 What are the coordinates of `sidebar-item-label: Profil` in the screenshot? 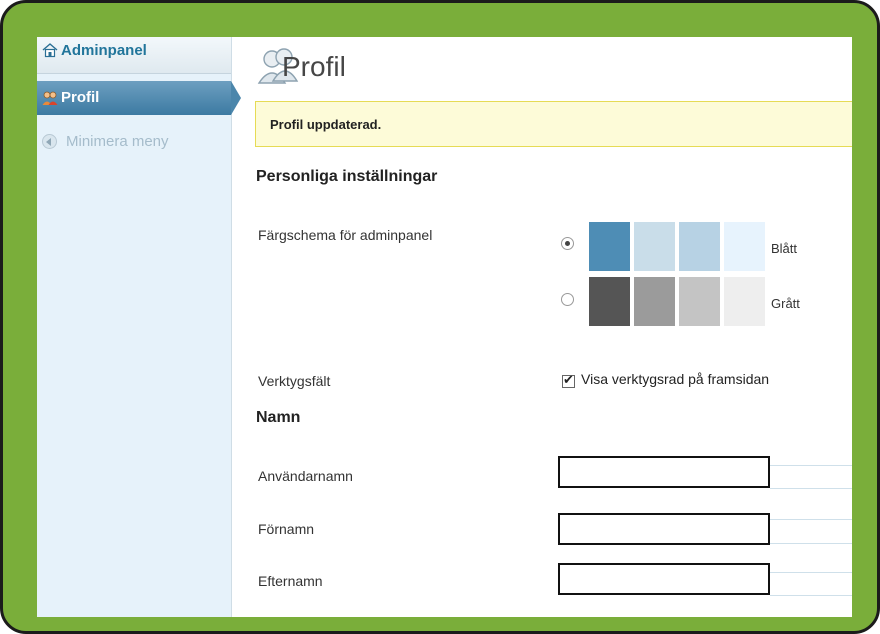 It's located at (80, 97).